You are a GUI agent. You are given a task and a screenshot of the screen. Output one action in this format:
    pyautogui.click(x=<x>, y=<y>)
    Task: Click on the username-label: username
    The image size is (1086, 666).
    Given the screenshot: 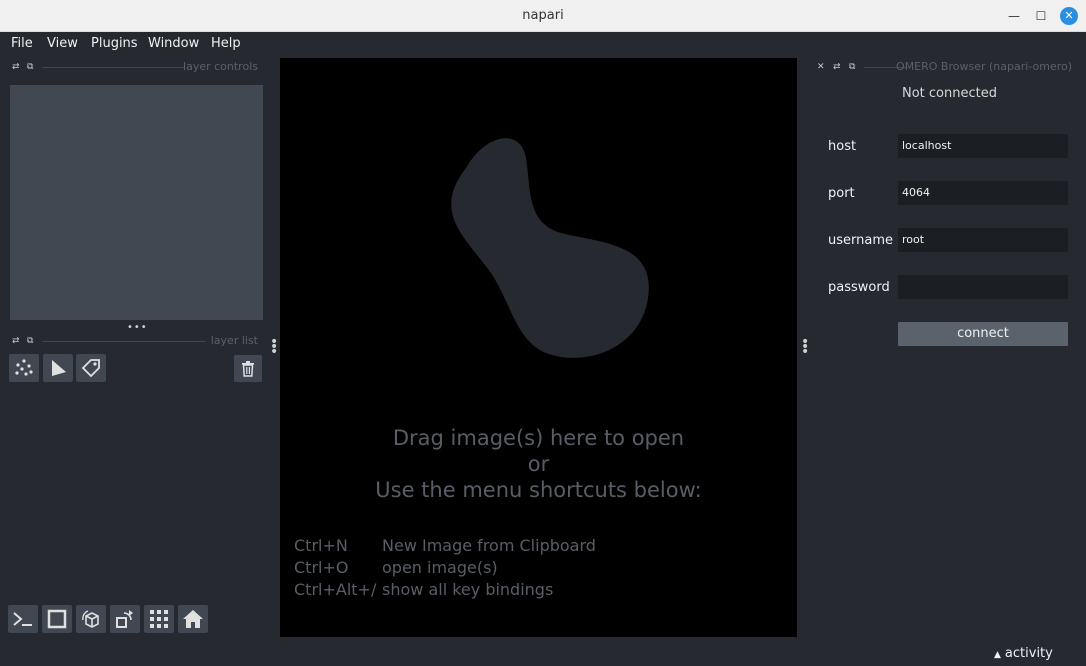 What is the action you would take?
    pyautogui.click(x=860, y=240)
    